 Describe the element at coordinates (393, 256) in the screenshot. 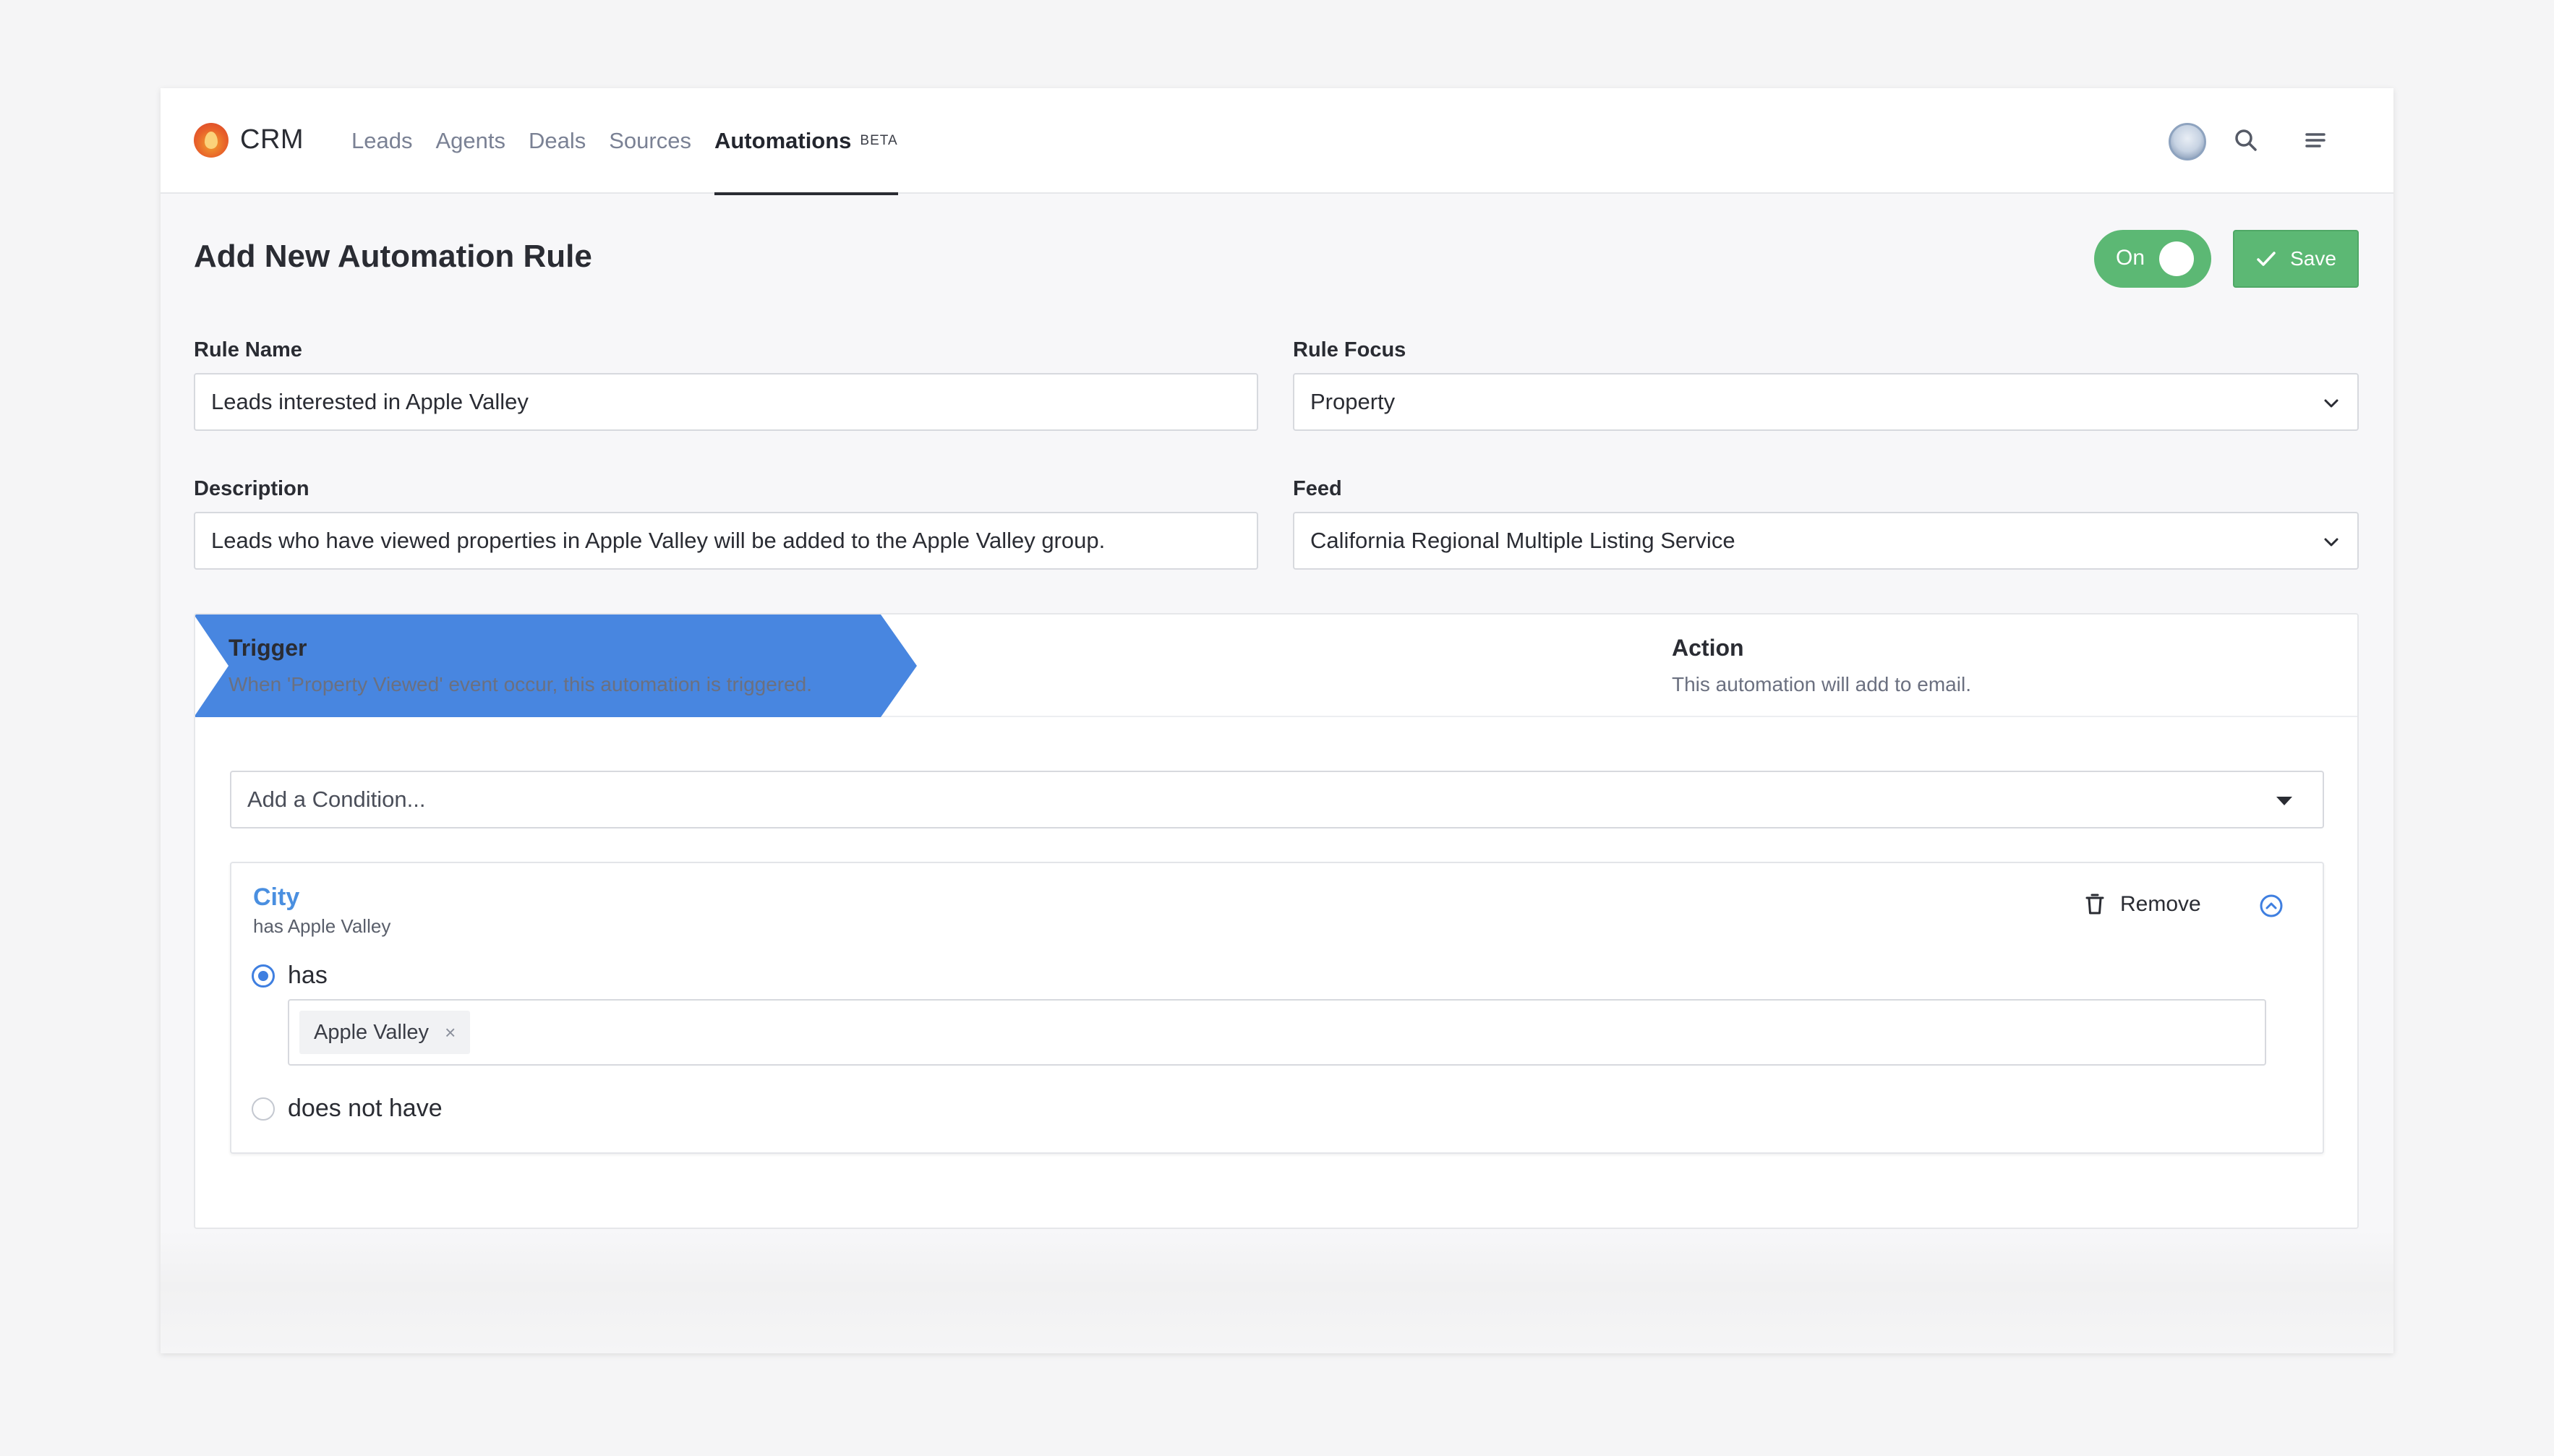

I see `page-title: Add New Automation Rule` at that location.